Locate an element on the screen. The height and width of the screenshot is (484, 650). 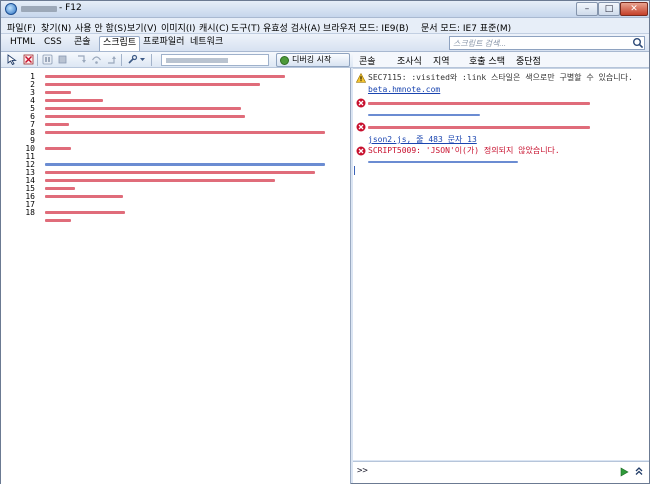
window-title: - F12 is located at coordinates (70, 8).